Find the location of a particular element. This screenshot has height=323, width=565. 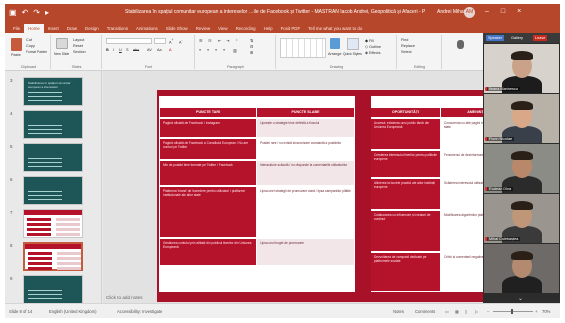

undo-icon: ↶ is located at coordinates (25, 13).